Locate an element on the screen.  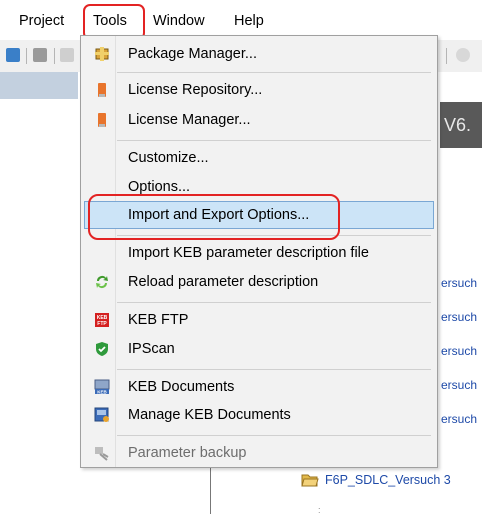
menu-item-import-keb-description: Import KEB parameter description file is located at coordinates (259, 253).